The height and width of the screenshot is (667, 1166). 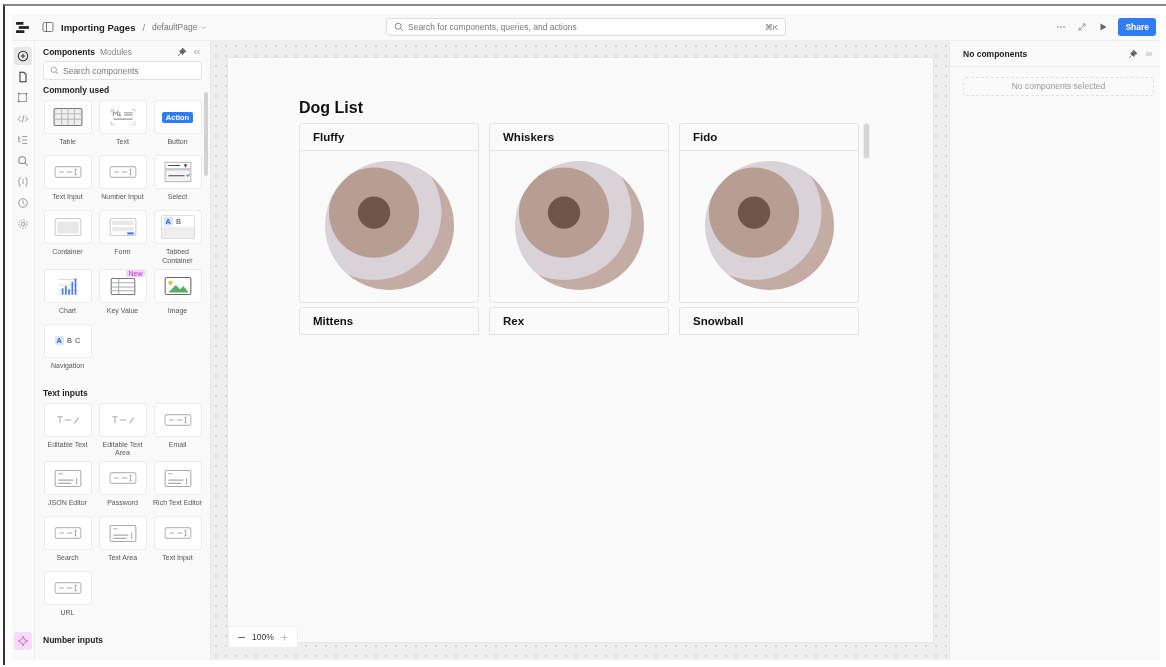 What do you see at coordinates (77, 90) in the screenshot?
I see `section-heading: Commonly used` at bounding box center [77, 90].